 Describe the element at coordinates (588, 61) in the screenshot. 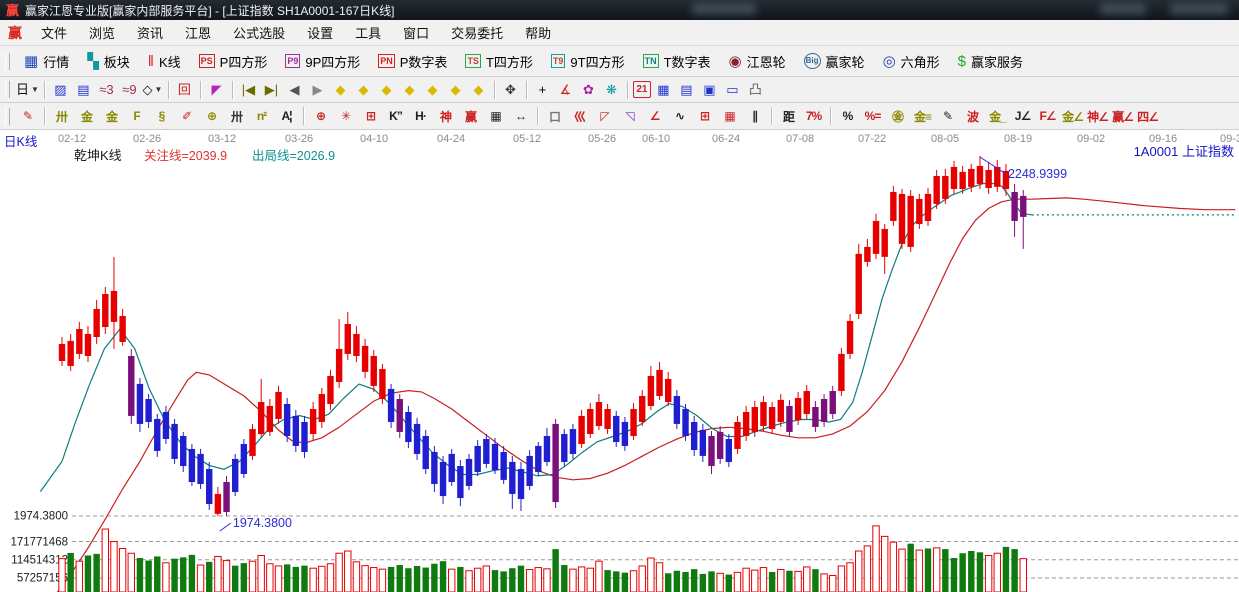

I see `9t-square-button: T9 9T四方形` at that location.